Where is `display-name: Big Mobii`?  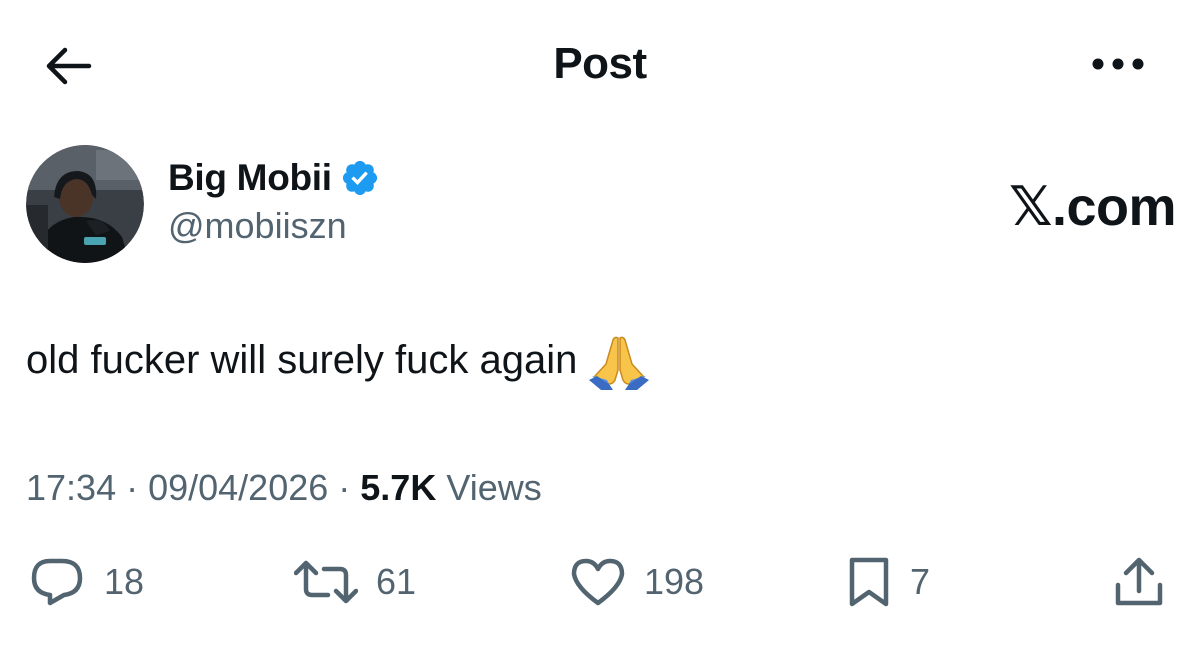
display-name: Big Mobii is located at coordinates (250, 178).